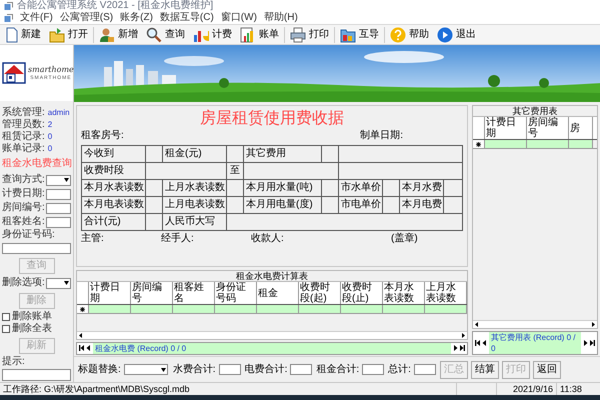  Describe the element at coordinates (381, 136) in the screenshot. I see `field-label: 制单日期:` at that location.